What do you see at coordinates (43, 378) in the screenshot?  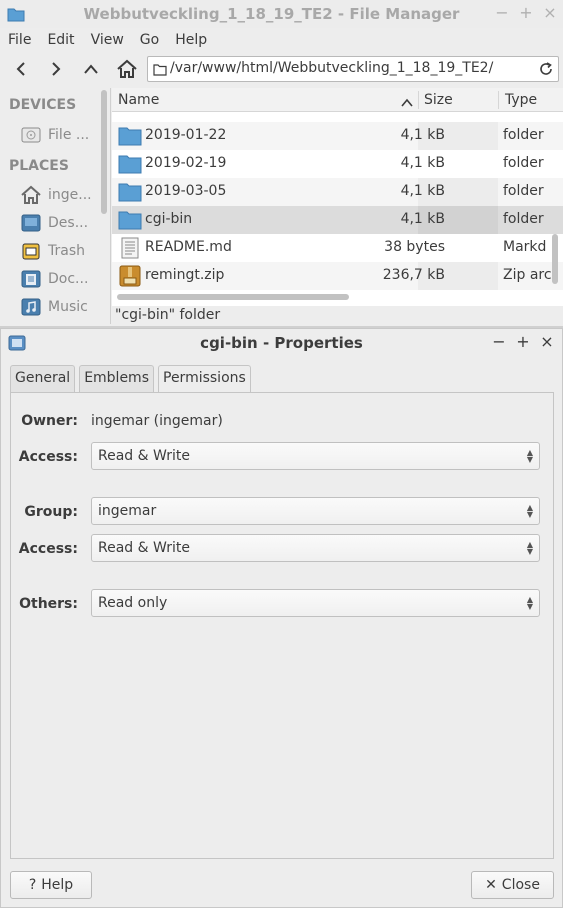 I see `tab-general: General` at bounding box center [43, 378].